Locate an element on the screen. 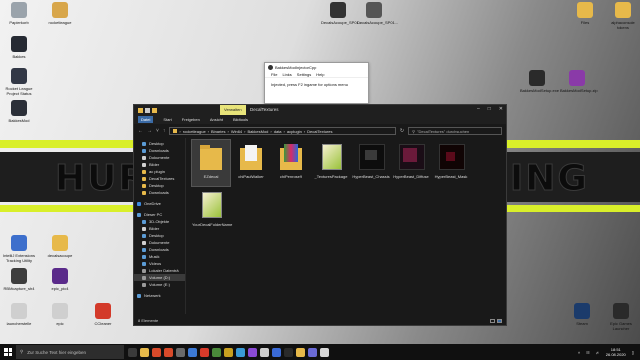 The height and width of the screenshot is (360, 640). notification-icon: ▯ is located at coordinates (633, 352).